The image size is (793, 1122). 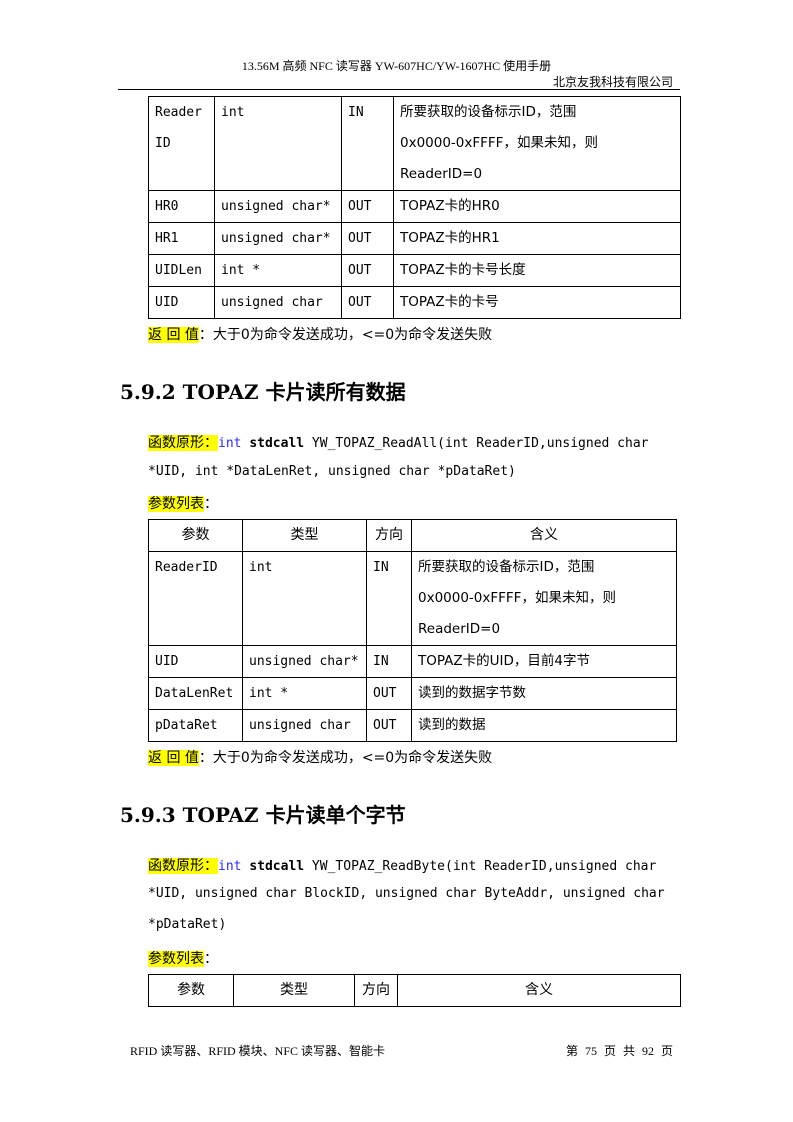 I want to click on param-desc: TOPAZ卡的HR1, so click(x=537, y=238).